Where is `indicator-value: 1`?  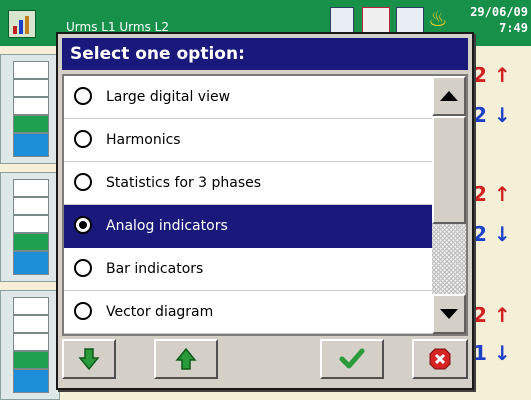 indicator-value: 1 is located at coordinates (480, 353).